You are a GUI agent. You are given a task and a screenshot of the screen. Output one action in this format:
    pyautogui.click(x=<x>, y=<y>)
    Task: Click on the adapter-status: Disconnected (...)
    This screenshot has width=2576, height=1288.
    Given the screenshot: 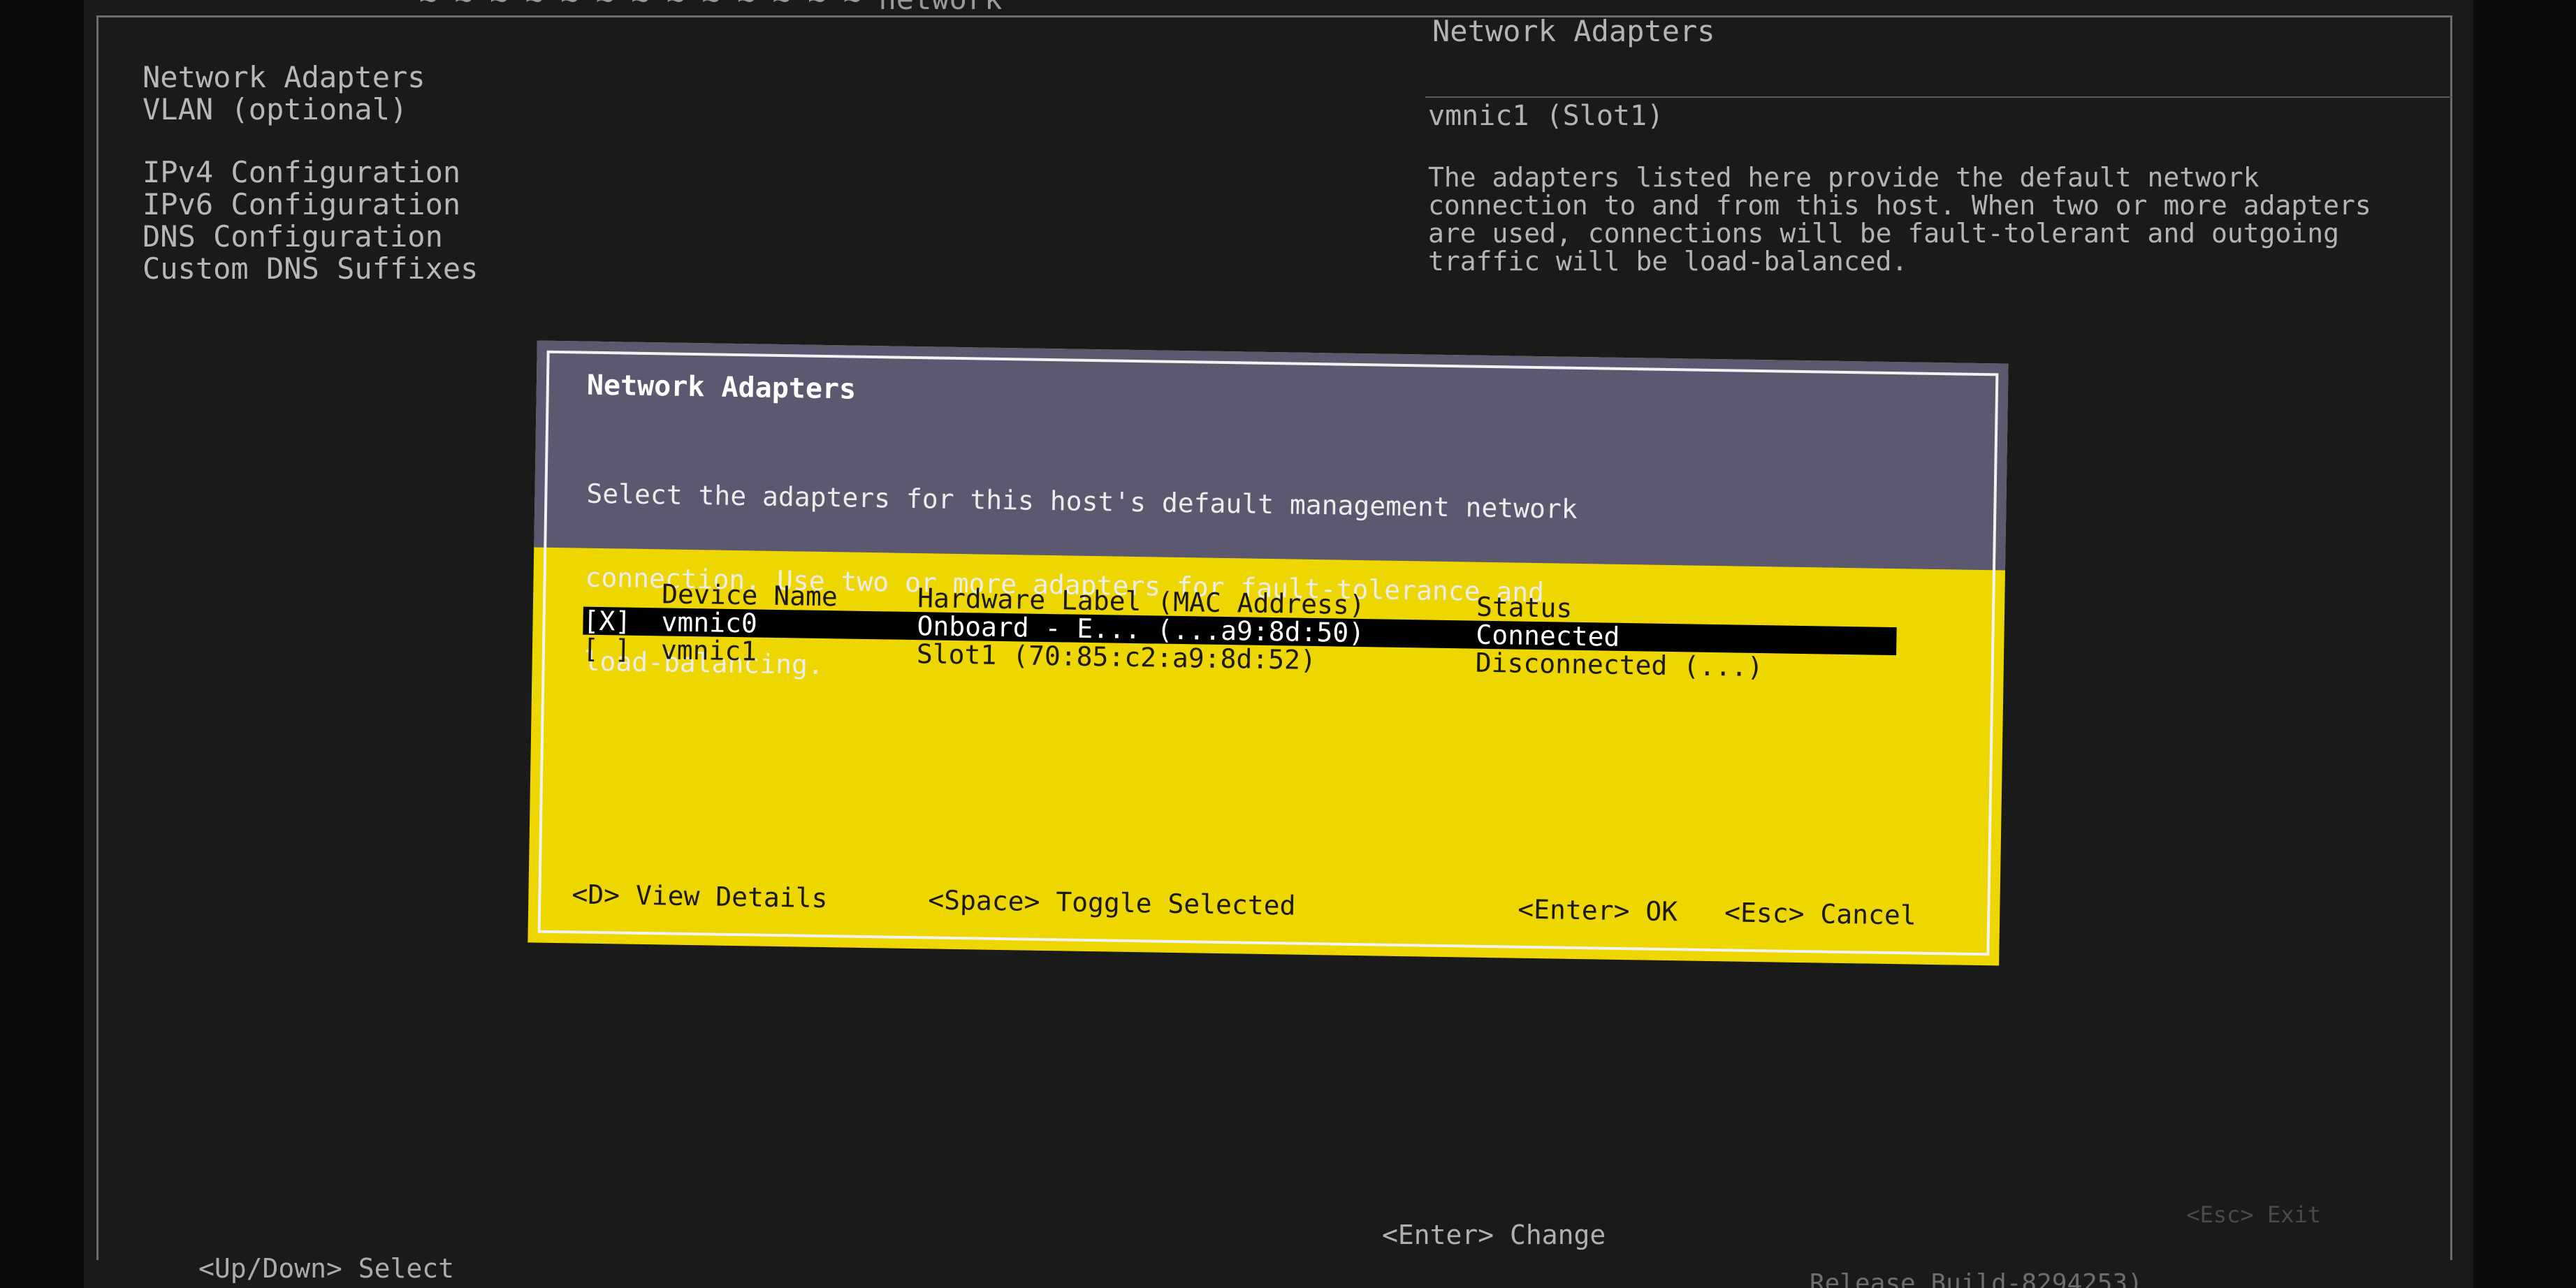 What is the action you would take?
    pyautogui.click(x=1619, y=665)
    